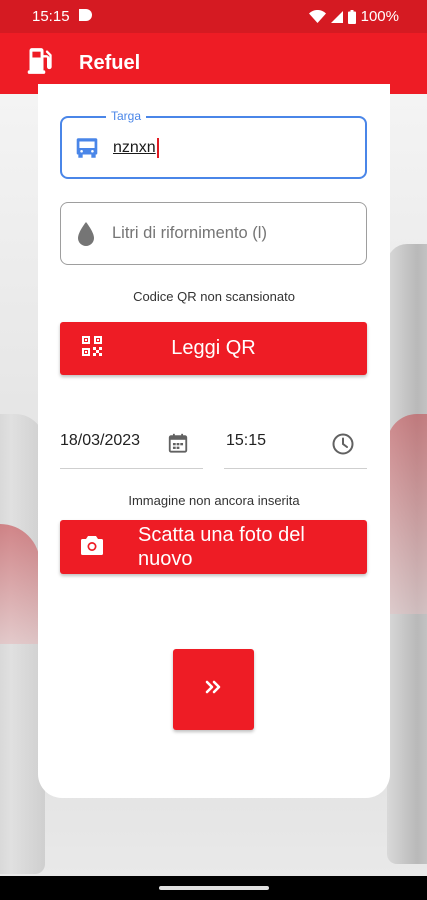 Image resolution: width=427 pixels, height=900 pixels. Describe the element at coordinates (189, 233) in the screenshot. I see `litri-input: Litri di rifornimento (l)` at that location.